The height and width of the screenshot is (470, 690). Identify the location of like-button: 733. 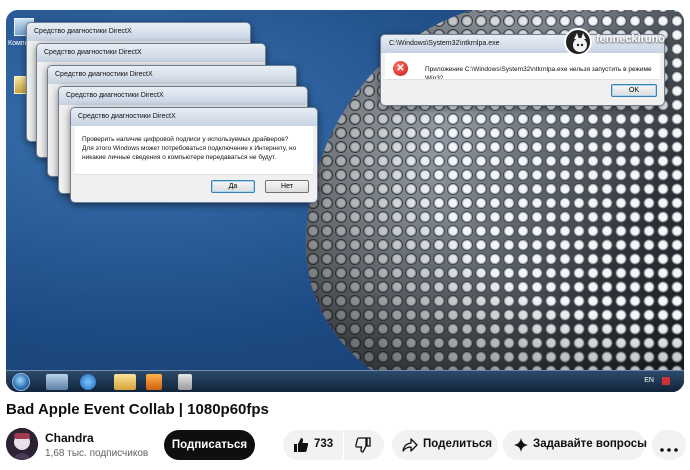
(313, 445).